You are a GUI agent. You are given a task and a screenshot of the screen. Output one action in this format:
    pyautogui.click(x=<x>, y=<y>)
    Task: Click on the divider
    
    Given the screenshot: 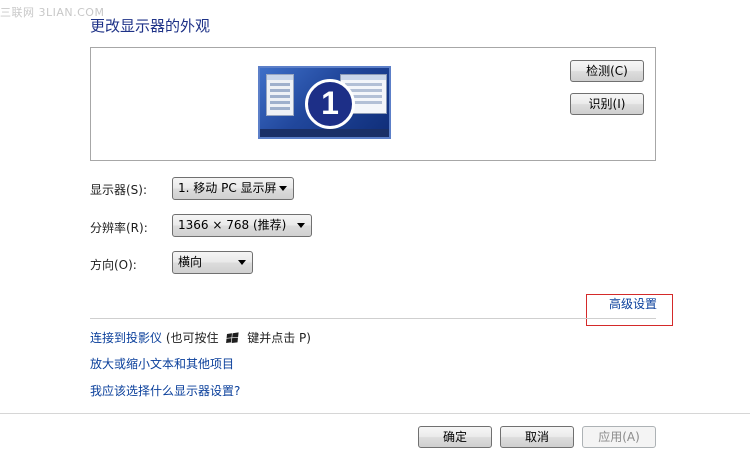 What is the action you would take?
    pyautogui.click(x=373, y=318)
    